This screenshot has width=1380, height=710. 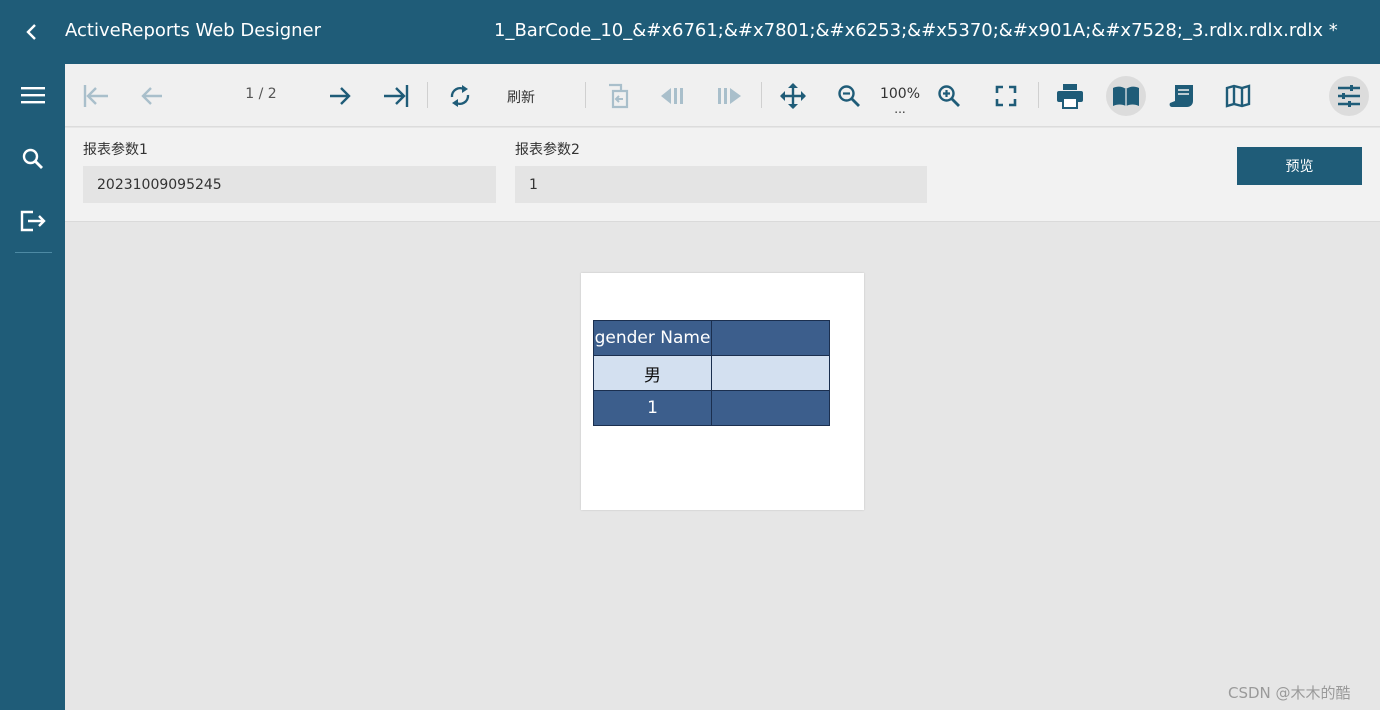 I want to click on history-forward-button, so click(x=729, y=96).